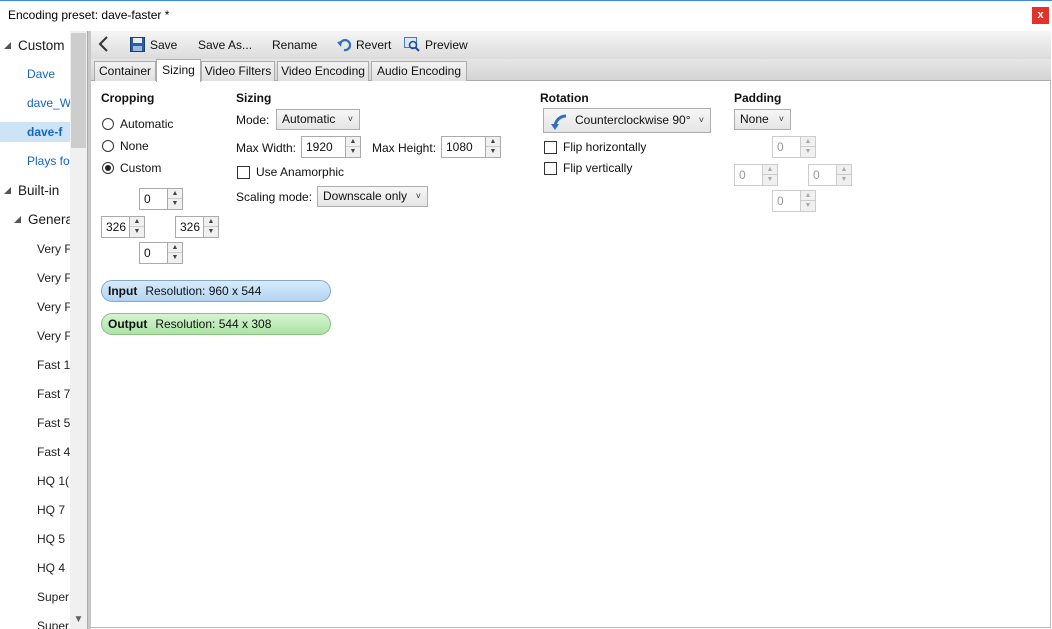  Describe the element at coordinates (822, 175) in the screenshot. I see `padding-right-input` at that location.